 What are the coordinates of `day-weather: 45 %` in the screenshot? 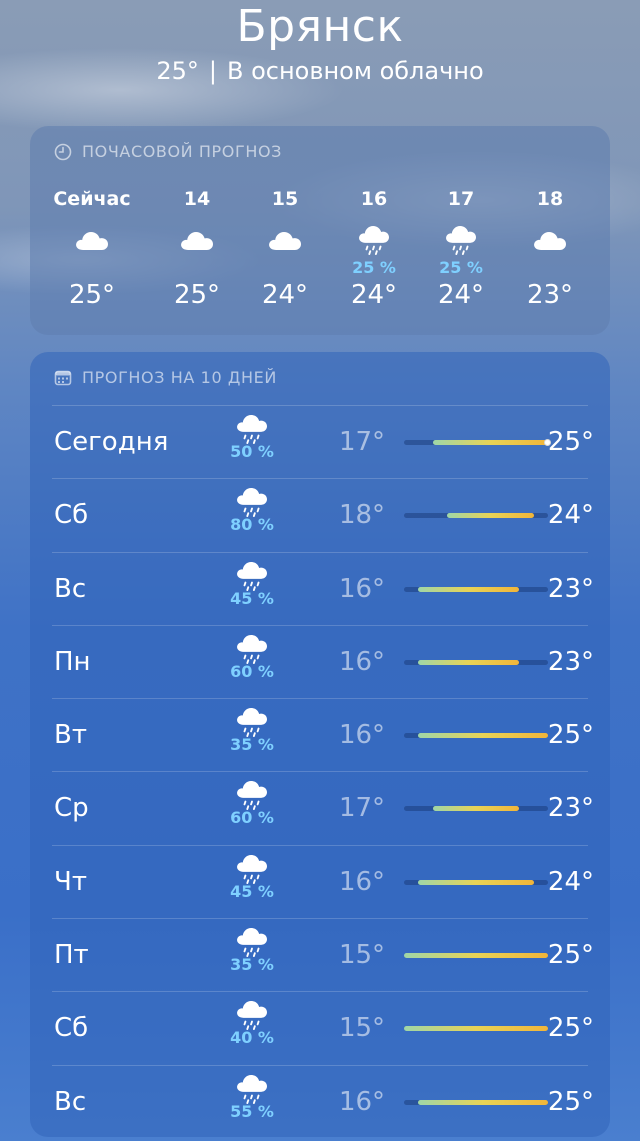 It's located at (252, 877).